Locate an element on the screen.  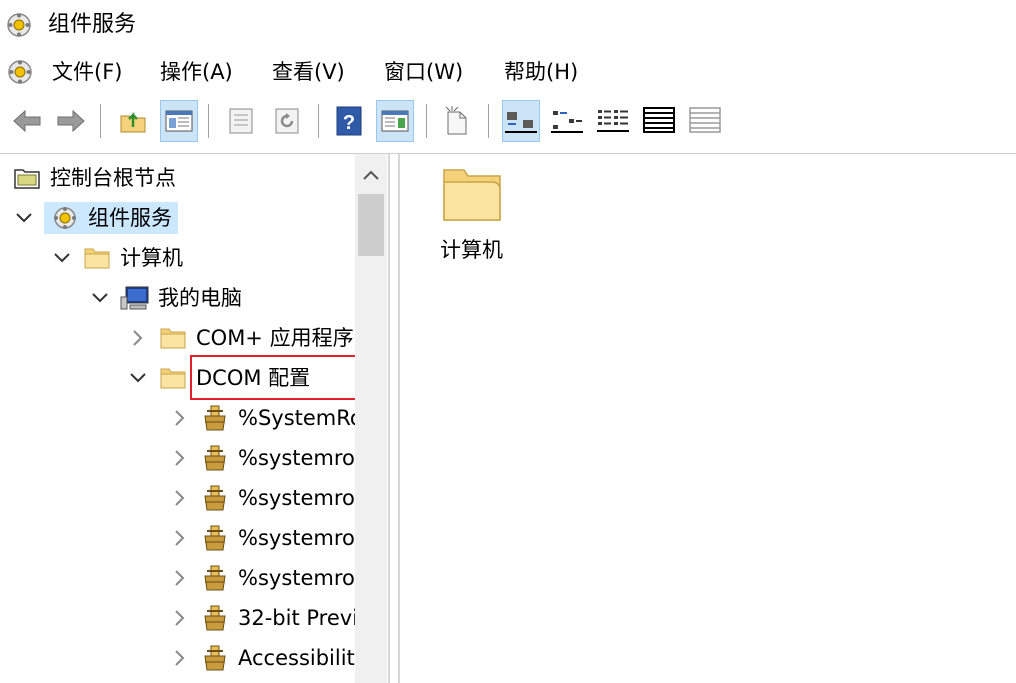
tree-item-label: Accessibility is located at coordinates (296, 658).